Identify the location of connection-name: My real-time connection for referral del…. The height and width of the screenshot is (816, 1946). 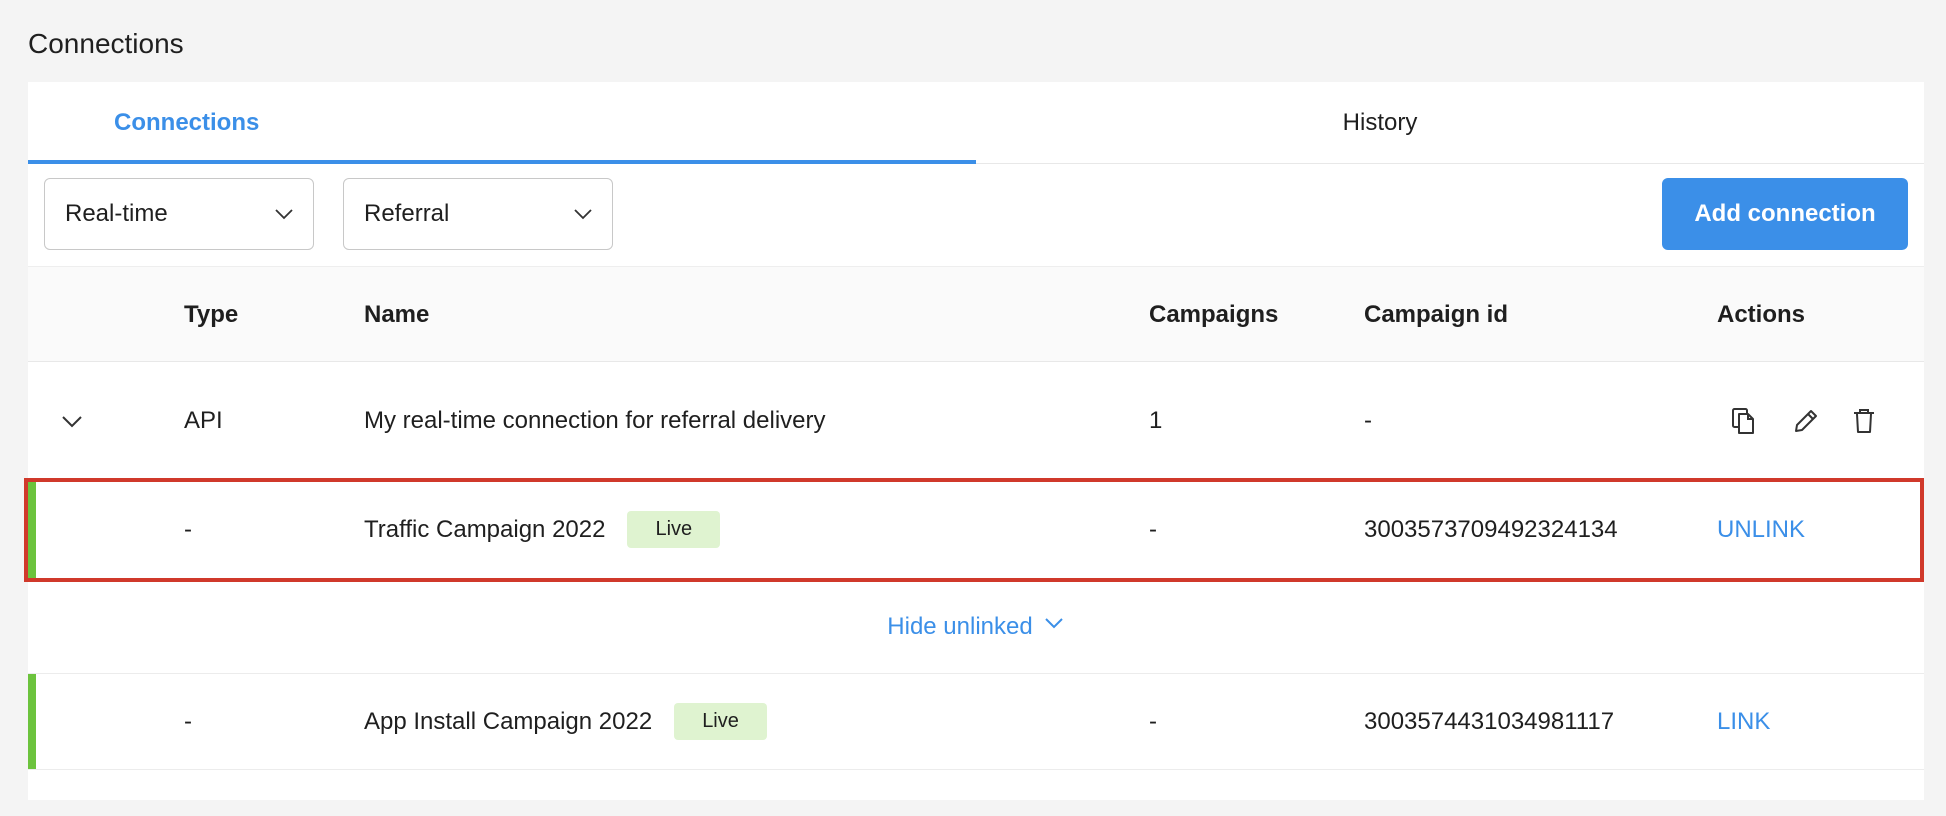
(595, 420).